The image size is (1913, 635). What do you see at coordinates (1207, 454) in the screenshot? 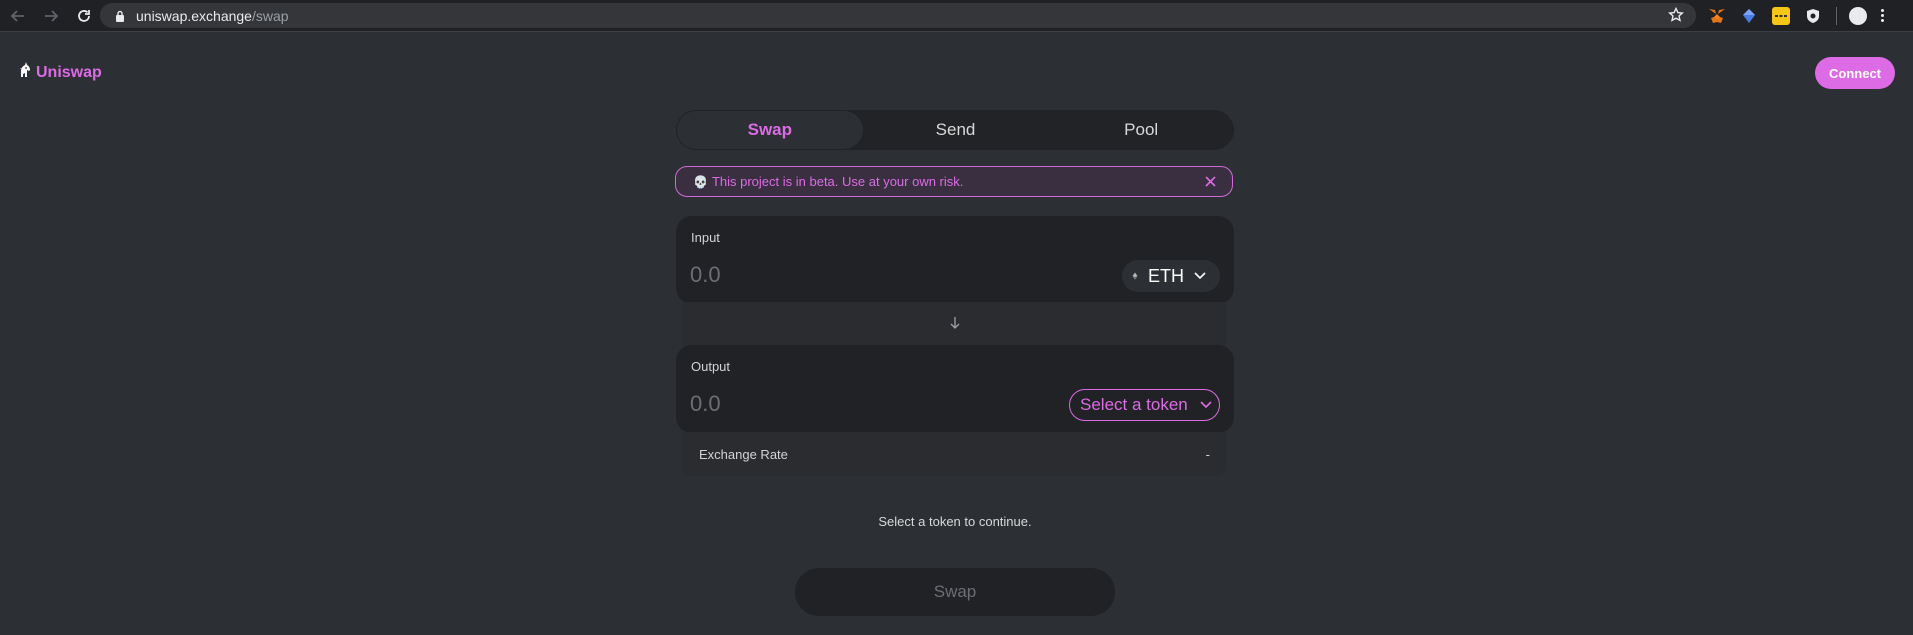
I see `exchange-rate-value: -` at bounding box center [1207, 454].